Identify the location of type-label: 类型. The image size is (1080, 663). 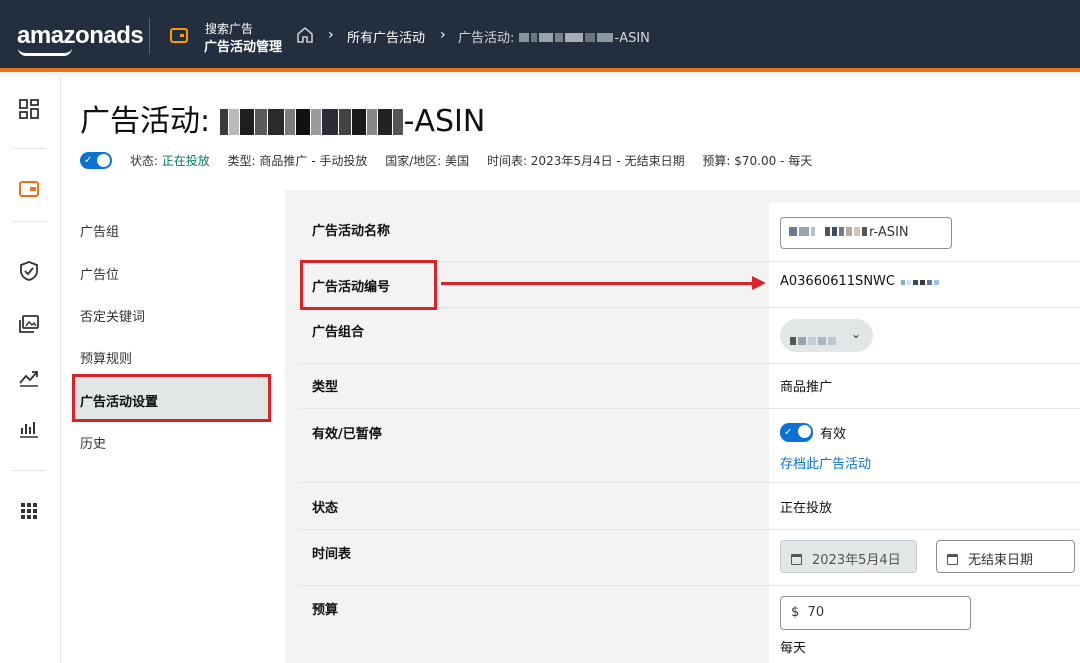
(325, 387).